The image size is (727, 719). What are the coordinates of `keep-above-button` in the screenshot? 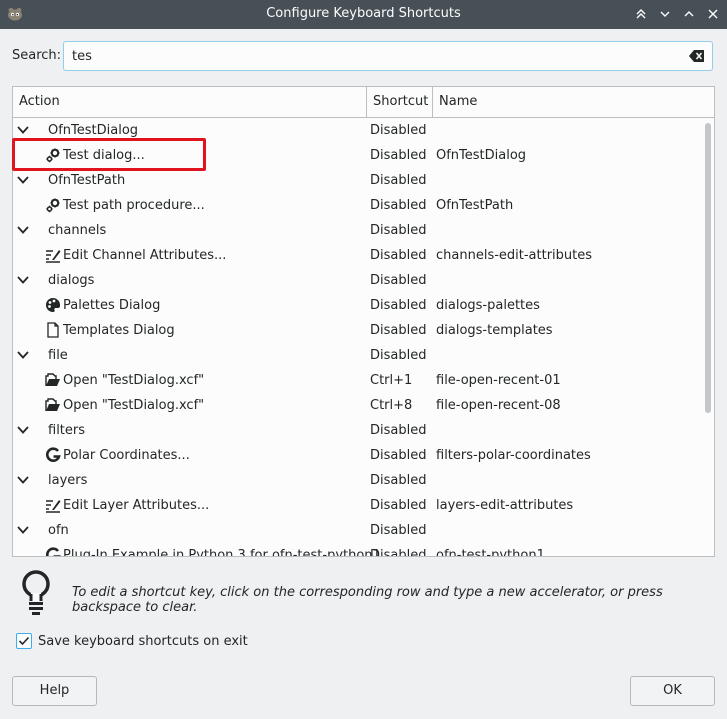 It's located at (641, 14).